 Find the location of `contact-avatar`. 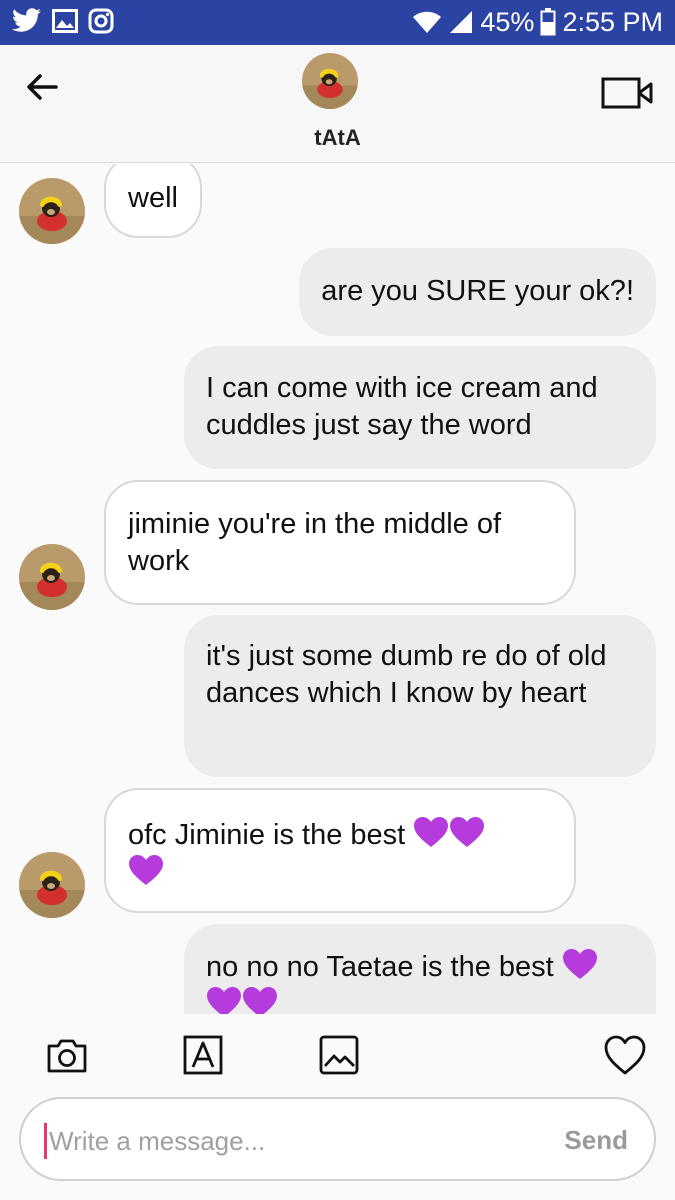

contact-avatar is located at coordinates (330, 81).